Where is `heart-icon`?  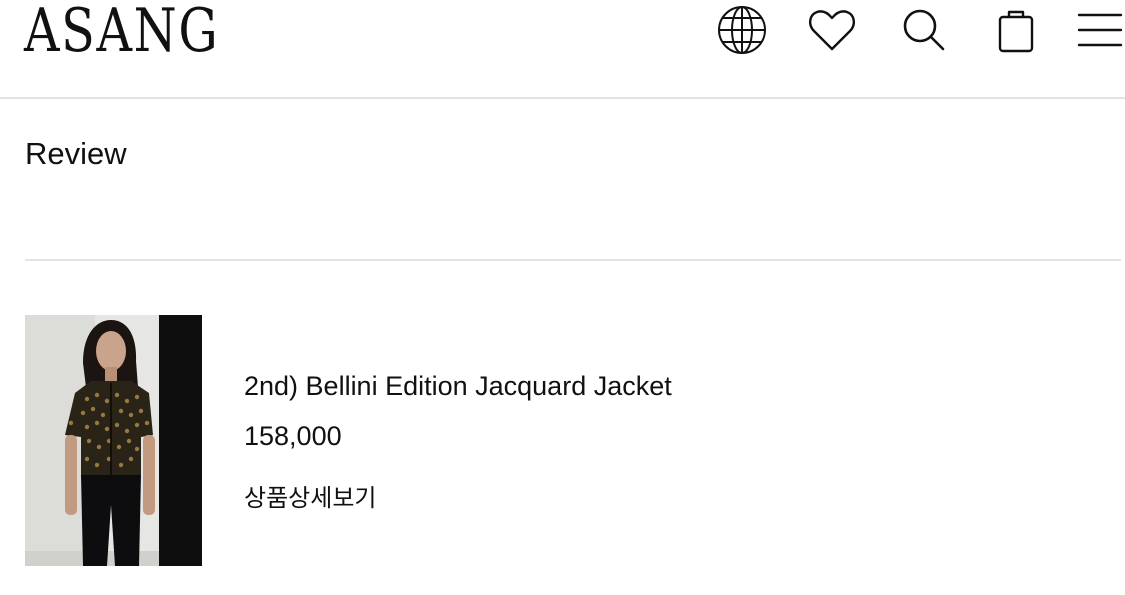
heart-icon is located at coordinates (832, 30).